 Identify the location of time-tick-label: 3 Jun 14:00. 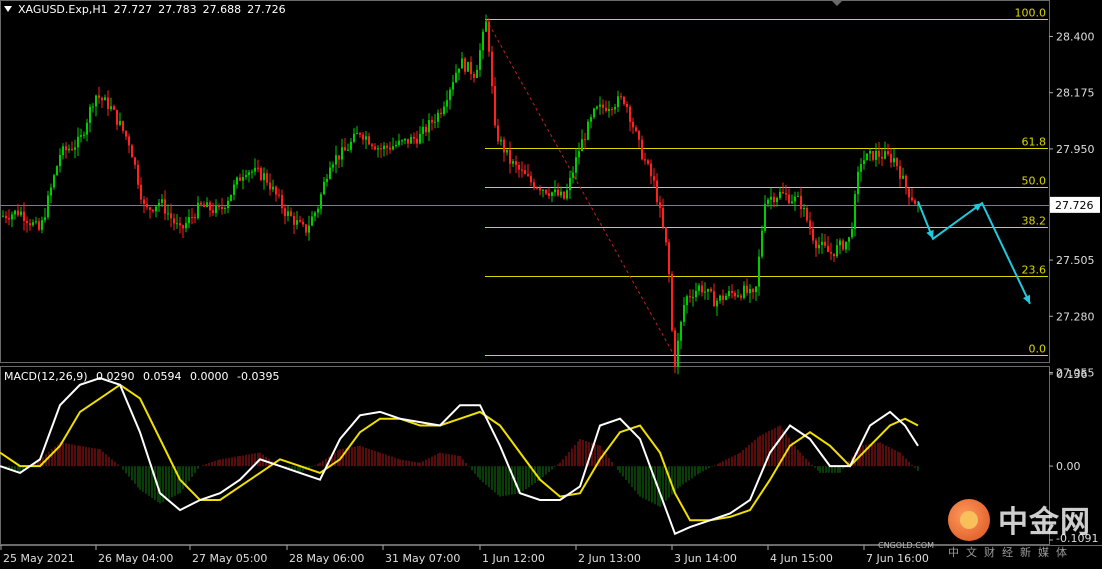
(705, 558).